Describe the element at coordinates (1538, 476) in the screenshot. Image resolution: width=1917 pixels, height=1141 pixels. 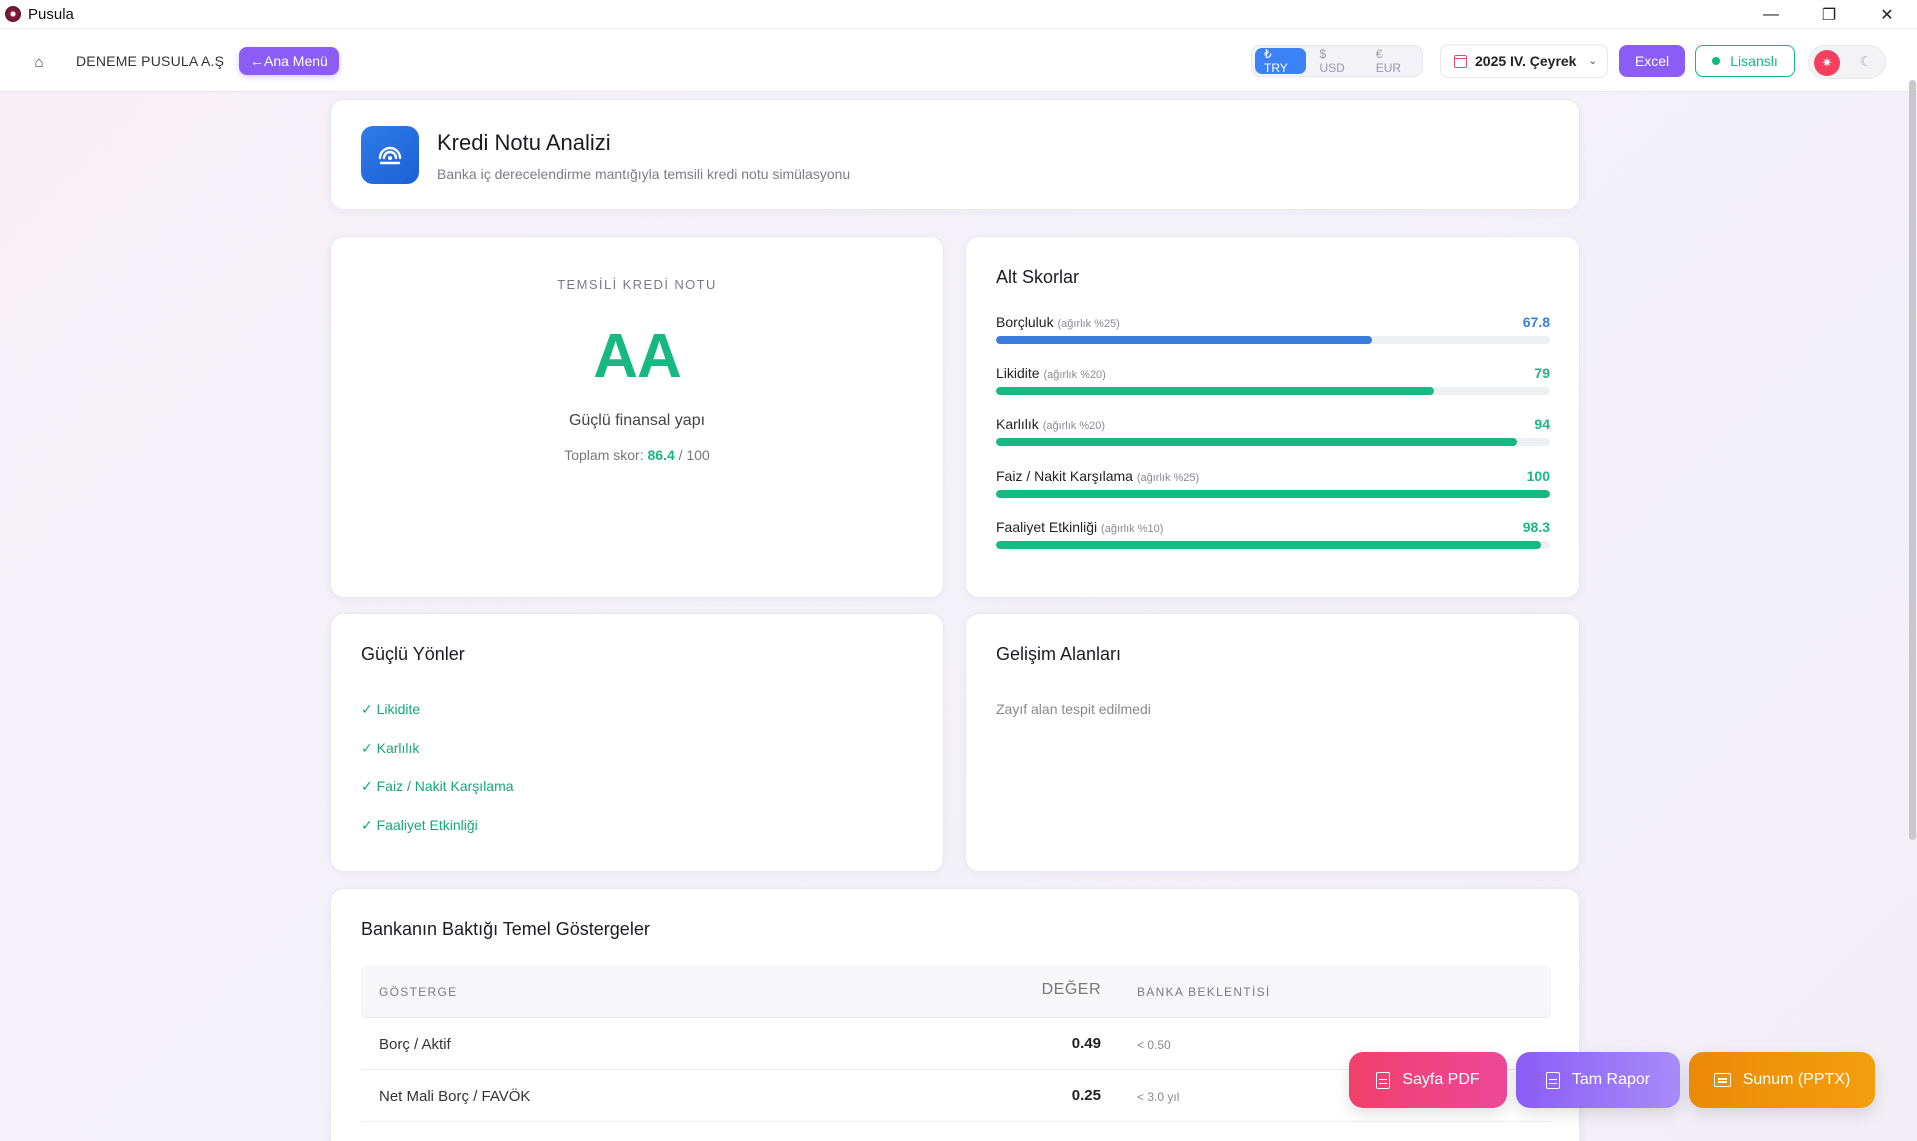
I see `sub-score-value: 100` at that location.